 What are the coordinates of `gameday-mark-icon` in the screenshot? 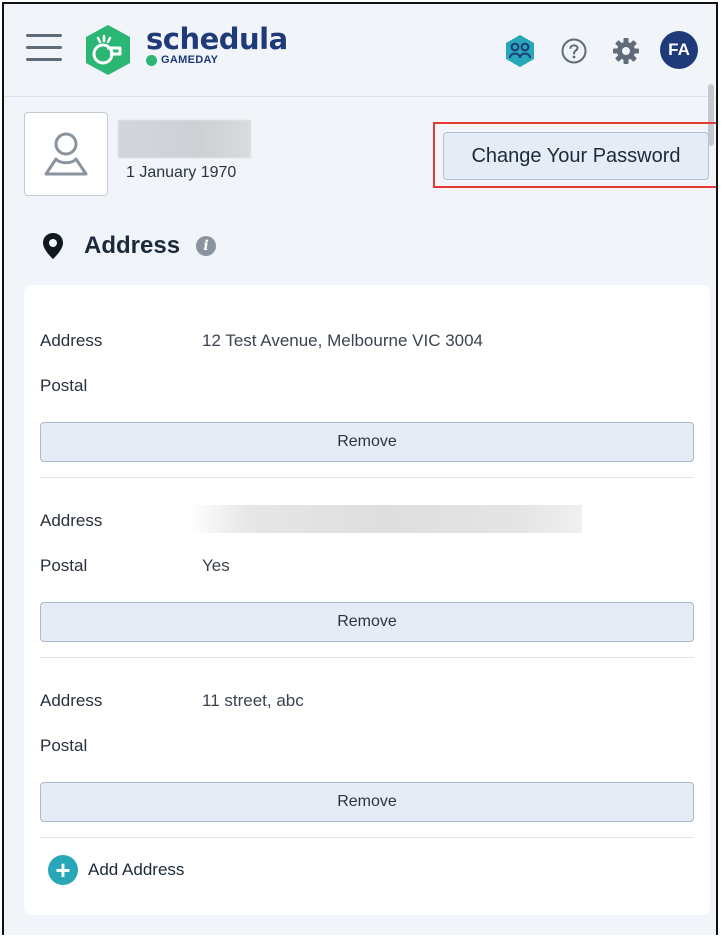 It's located at (151, 60).